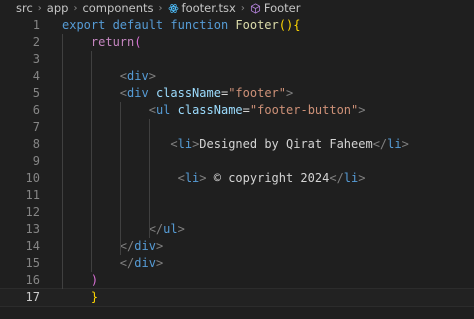  What do you see at coordinates (237, 59) in the screenshot?
I see `code-line: 3` at bounding box center [237, 59].